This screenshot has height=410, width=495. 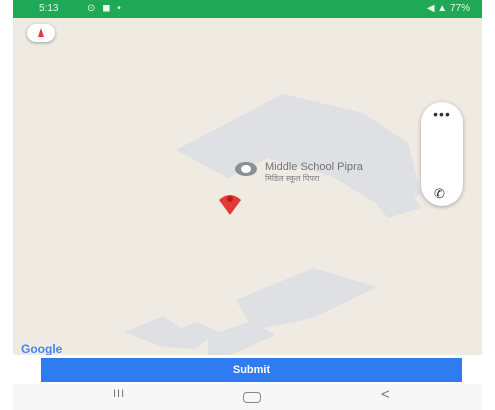 What do you see at coordinates (448, 8) in the screenshot?
I see `status-right: ◀ ▲ 77%` at bounding box center [448, 8].